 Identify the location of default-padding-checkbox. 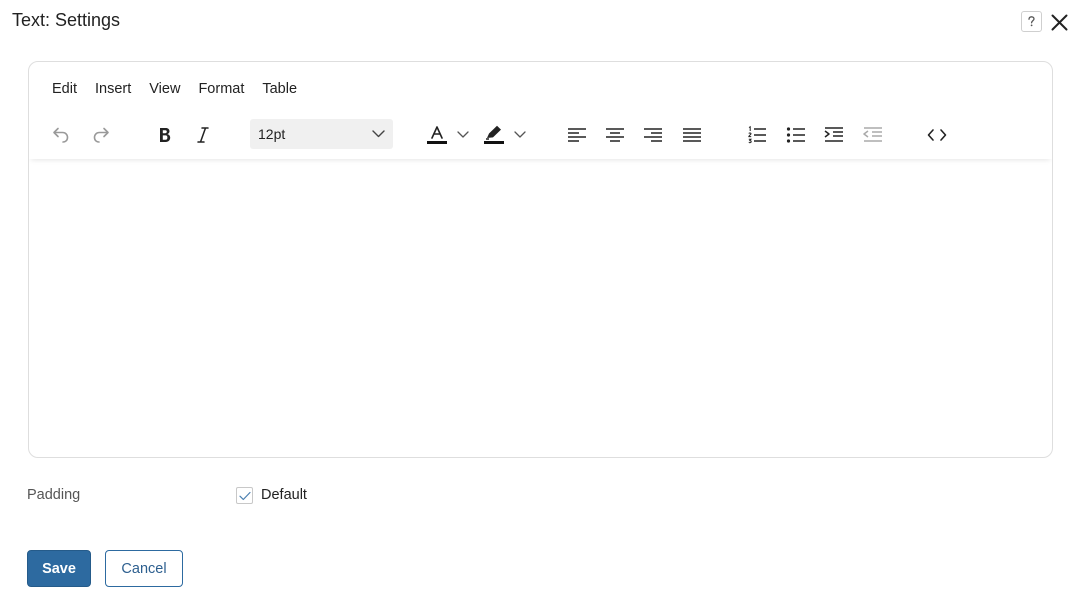
(244, 495).